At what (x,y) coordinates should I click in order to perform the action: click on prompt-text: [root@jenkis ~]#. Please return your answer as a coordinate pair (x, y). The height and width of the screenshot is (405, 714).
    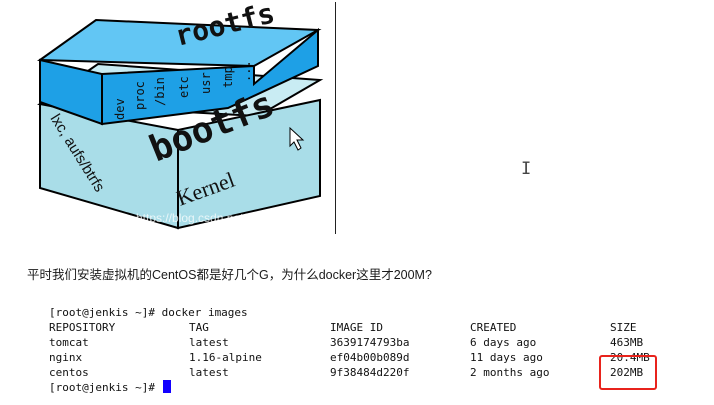
    Looking at the image, I should click on (105, 387).